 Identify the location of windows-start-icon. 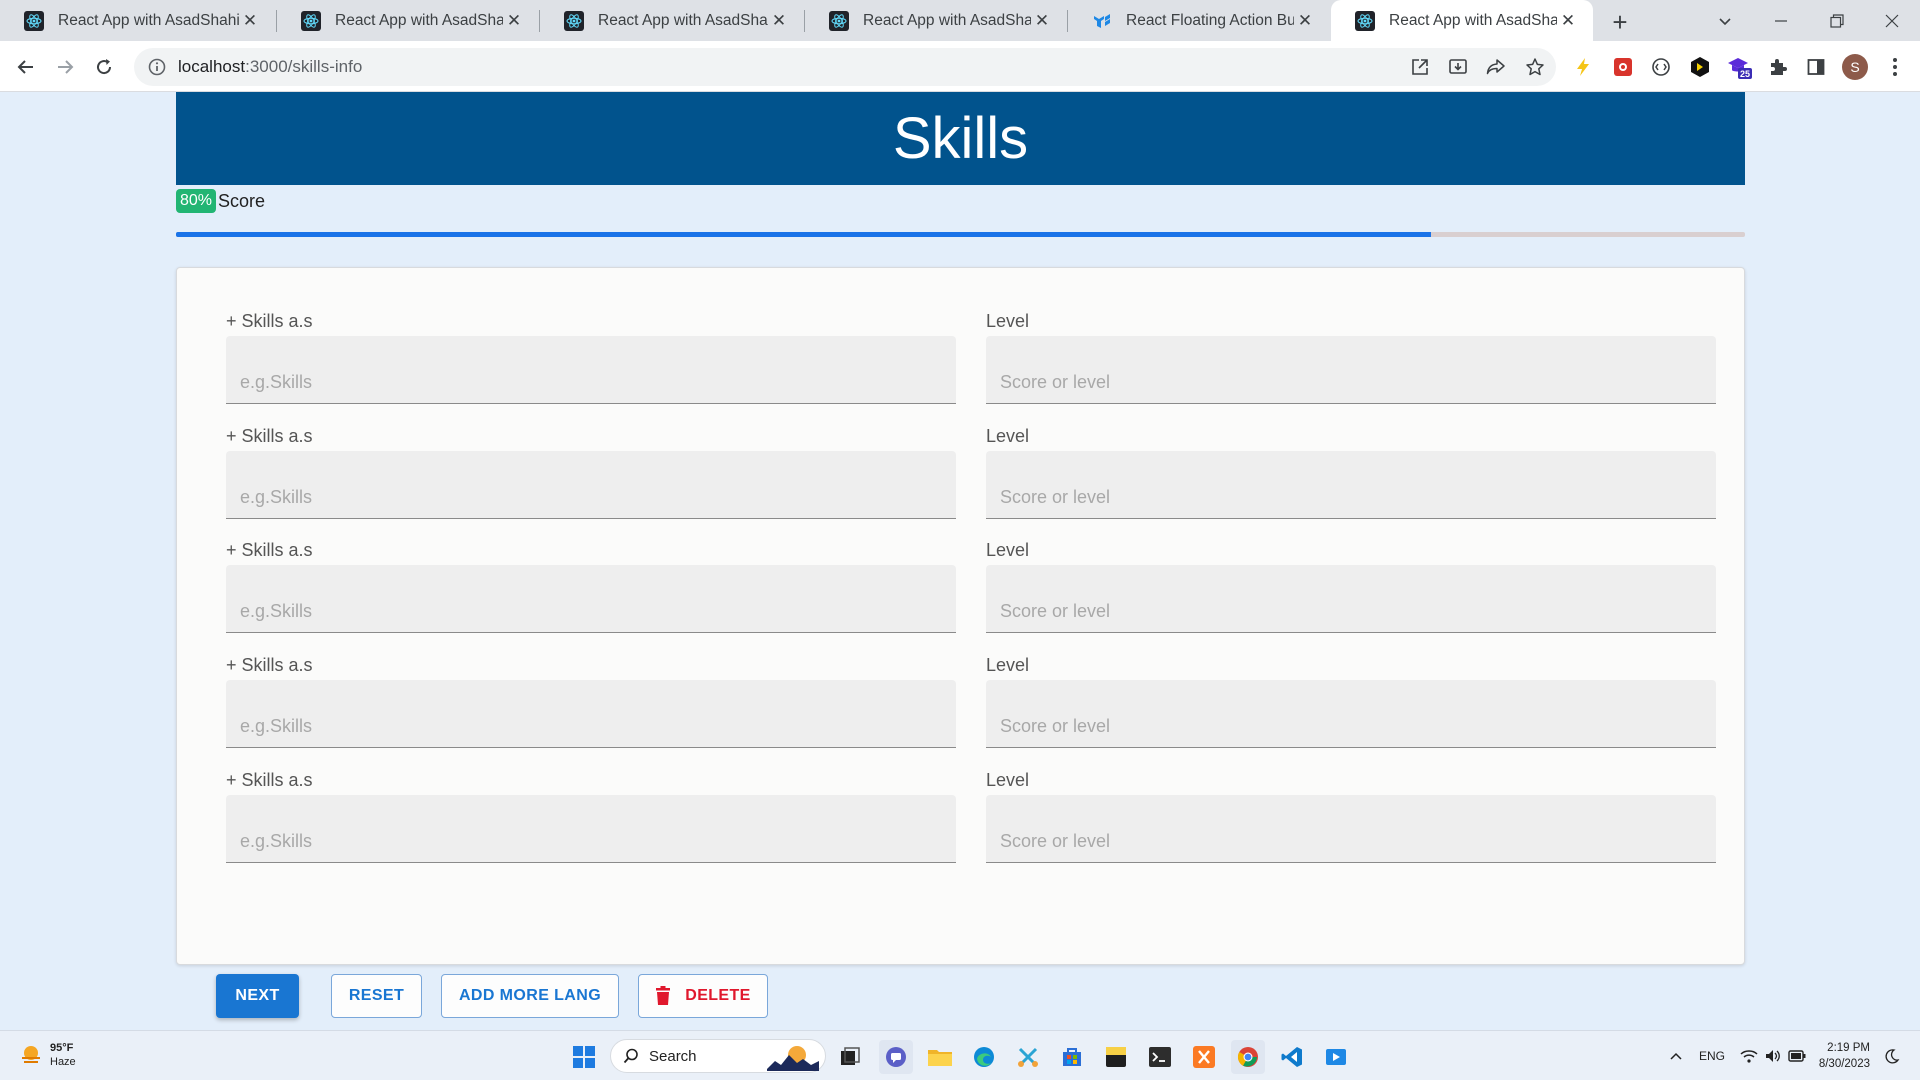
(584, 1057).